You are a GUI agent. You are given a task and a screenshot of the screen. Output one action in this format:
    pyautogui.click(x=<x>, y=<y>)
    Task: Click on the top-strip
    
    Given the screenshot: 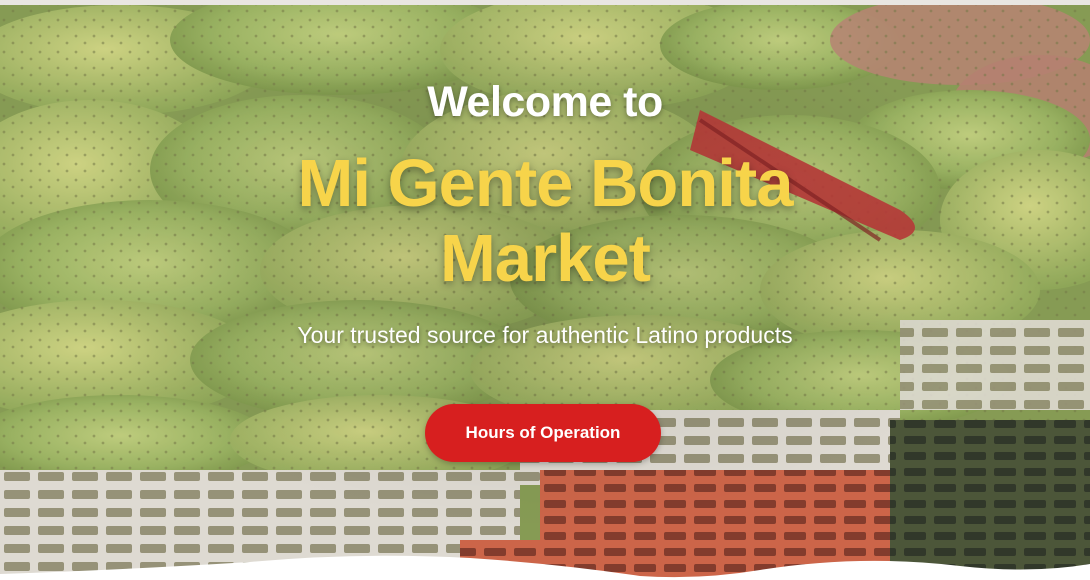 What is the action you would take?
    pyautogui.click(x=545, y=2)
    